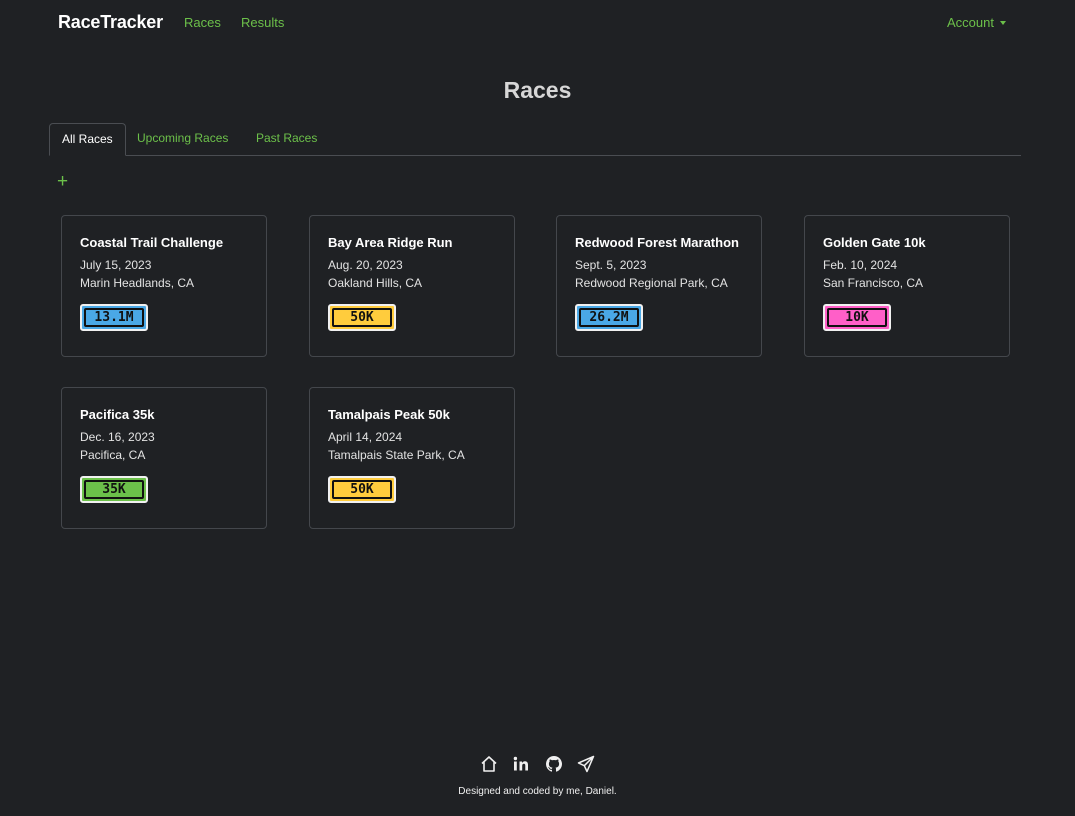 The width and height of the screenshot is (1075, 816). I want to click on distance-badge: 35K, so click(114, 489).